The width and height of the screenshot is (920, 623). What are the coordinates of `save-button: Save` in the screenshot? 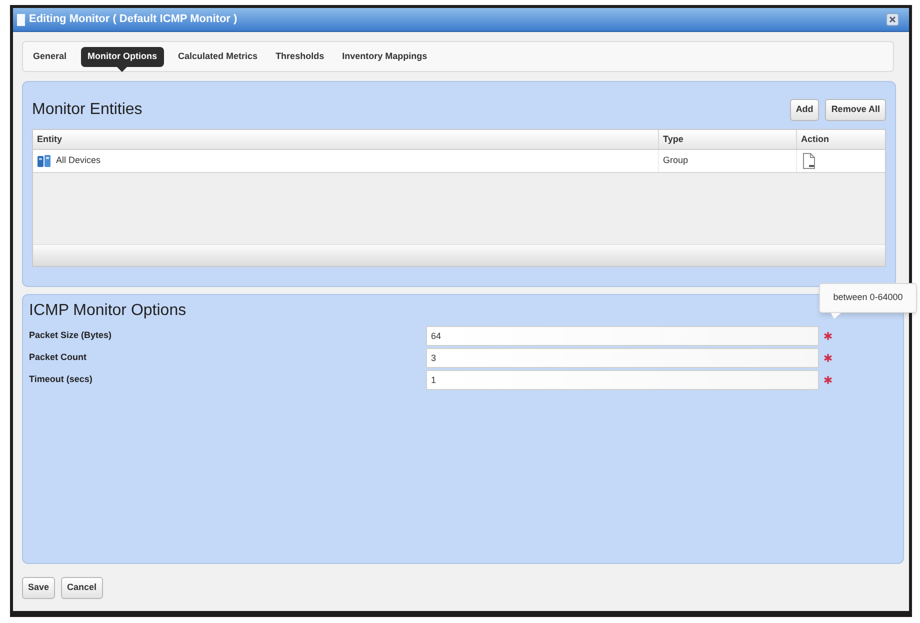 It's located at (39, 588).